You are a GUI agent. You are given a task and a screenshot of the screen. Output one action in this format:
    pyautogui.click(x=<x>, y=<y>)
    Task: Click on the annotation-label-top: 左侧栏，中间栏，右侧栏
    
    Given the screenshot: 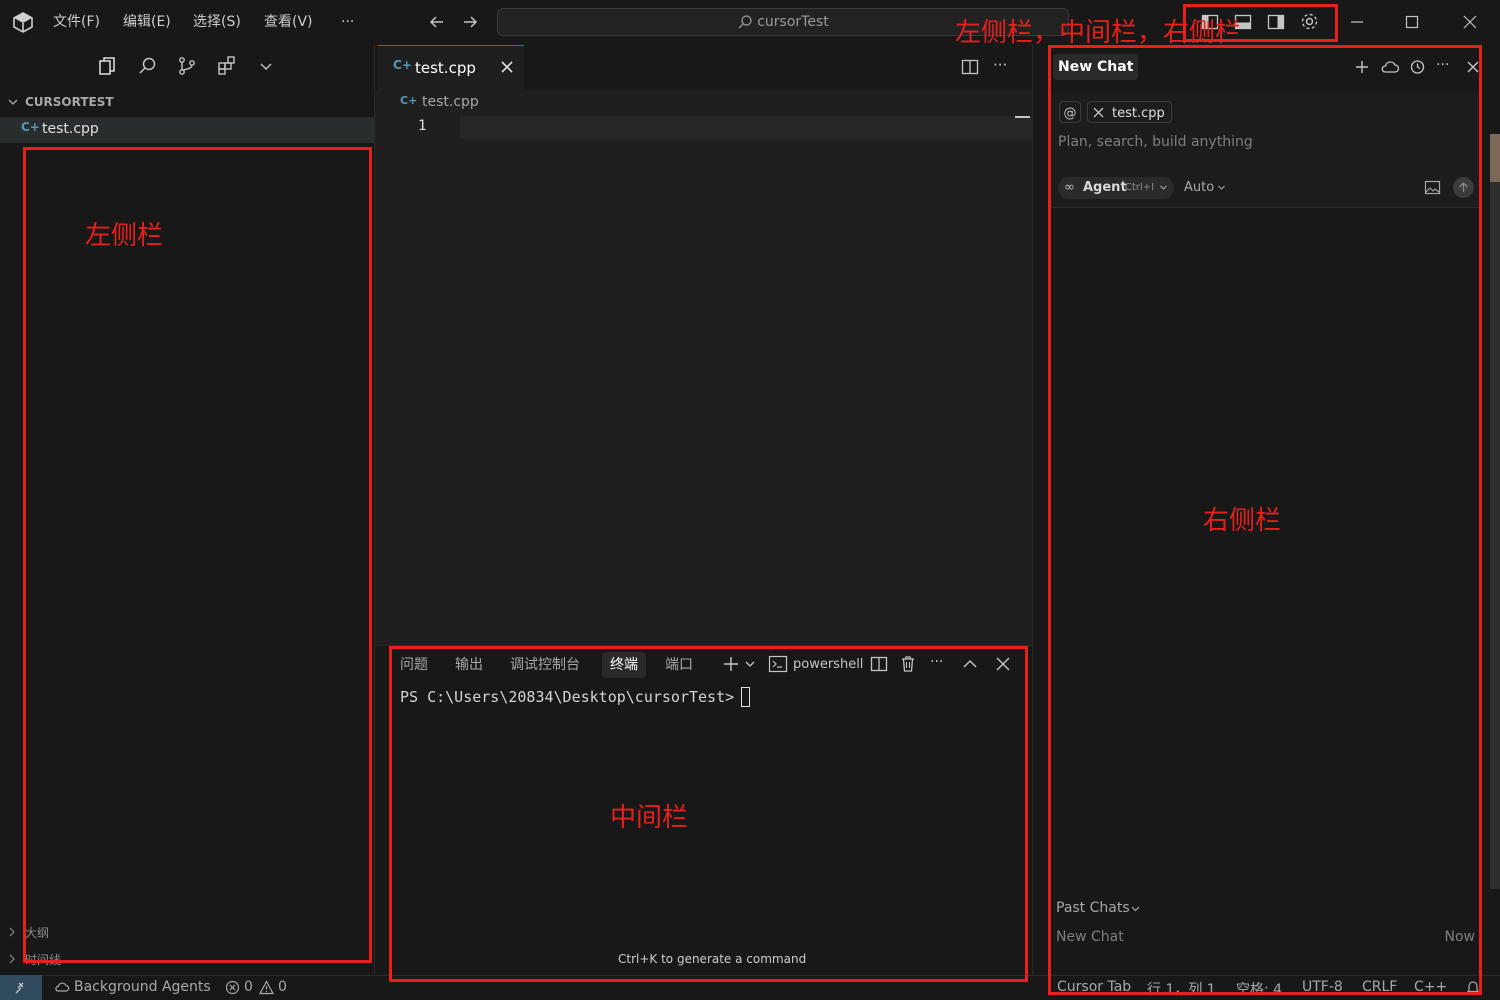 What is the action you would take?
    pyautogui.click(x=1098, y=33)
    